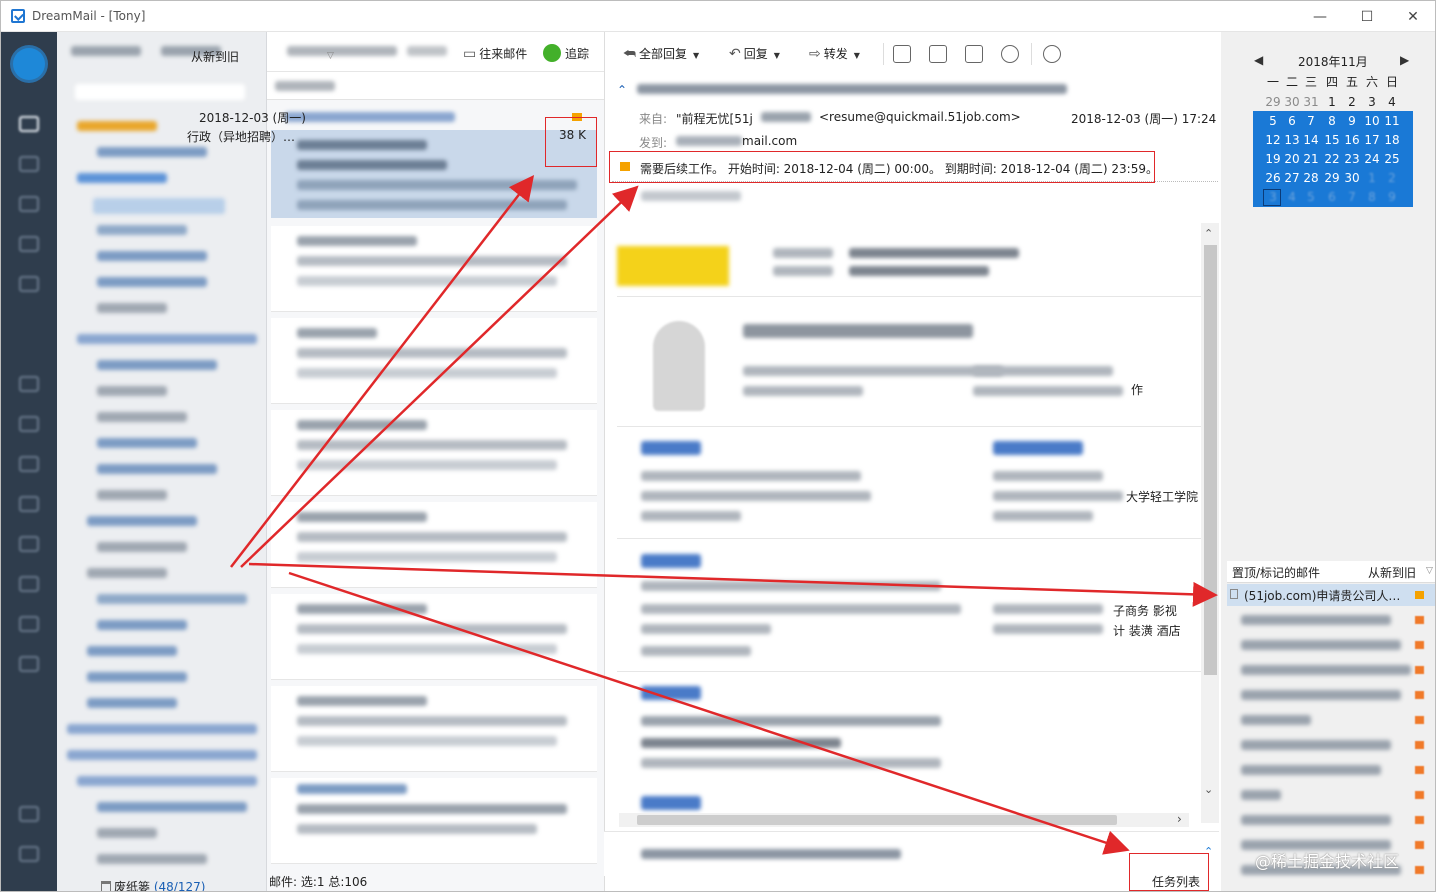 The height and width of the screenshot is (892, 1436). Describe the element at coordinates (834, 53) in the screenshot. I see `forward-button: ⇨ 转发 ▼` at that location.